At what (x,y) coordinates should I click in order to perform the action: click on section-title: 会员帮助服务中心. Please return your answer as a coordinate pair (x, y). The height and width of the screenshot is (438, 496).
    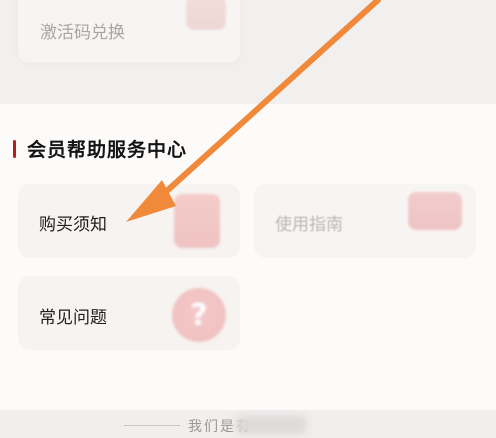
    Looking at the image, I should click on (107, 150).